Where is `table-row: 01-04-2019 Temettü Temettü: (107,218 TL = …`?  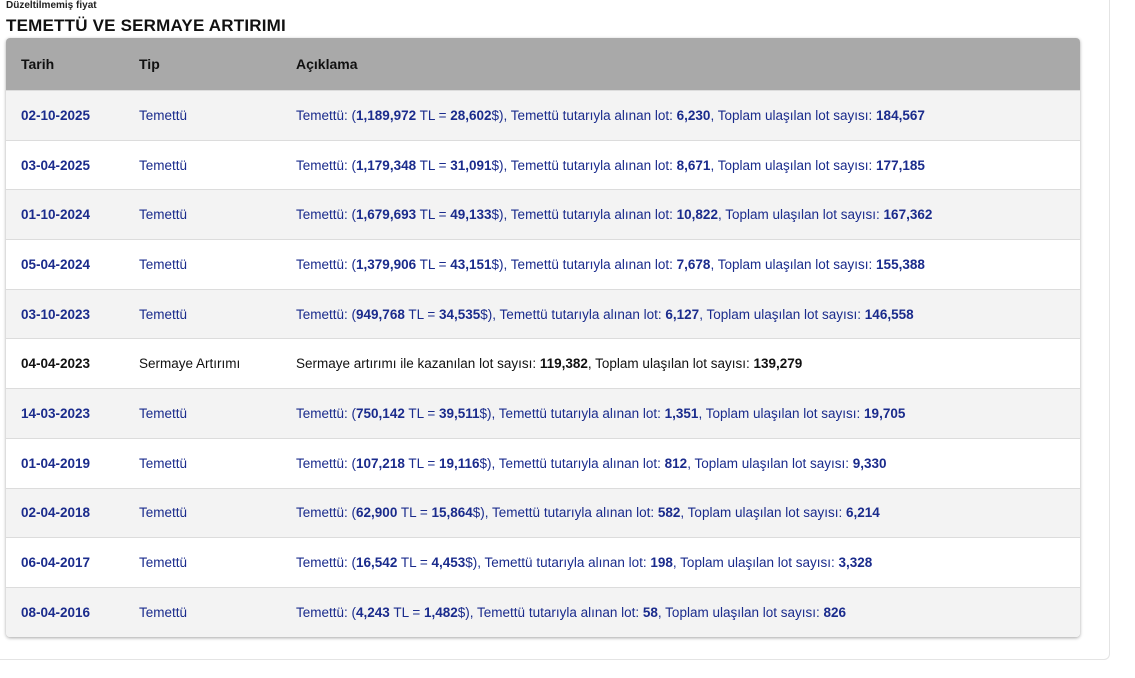
table-row: 01-04-2019 Temettü Temettü: (107,218 TL = … is located at coordinates (543, 462).